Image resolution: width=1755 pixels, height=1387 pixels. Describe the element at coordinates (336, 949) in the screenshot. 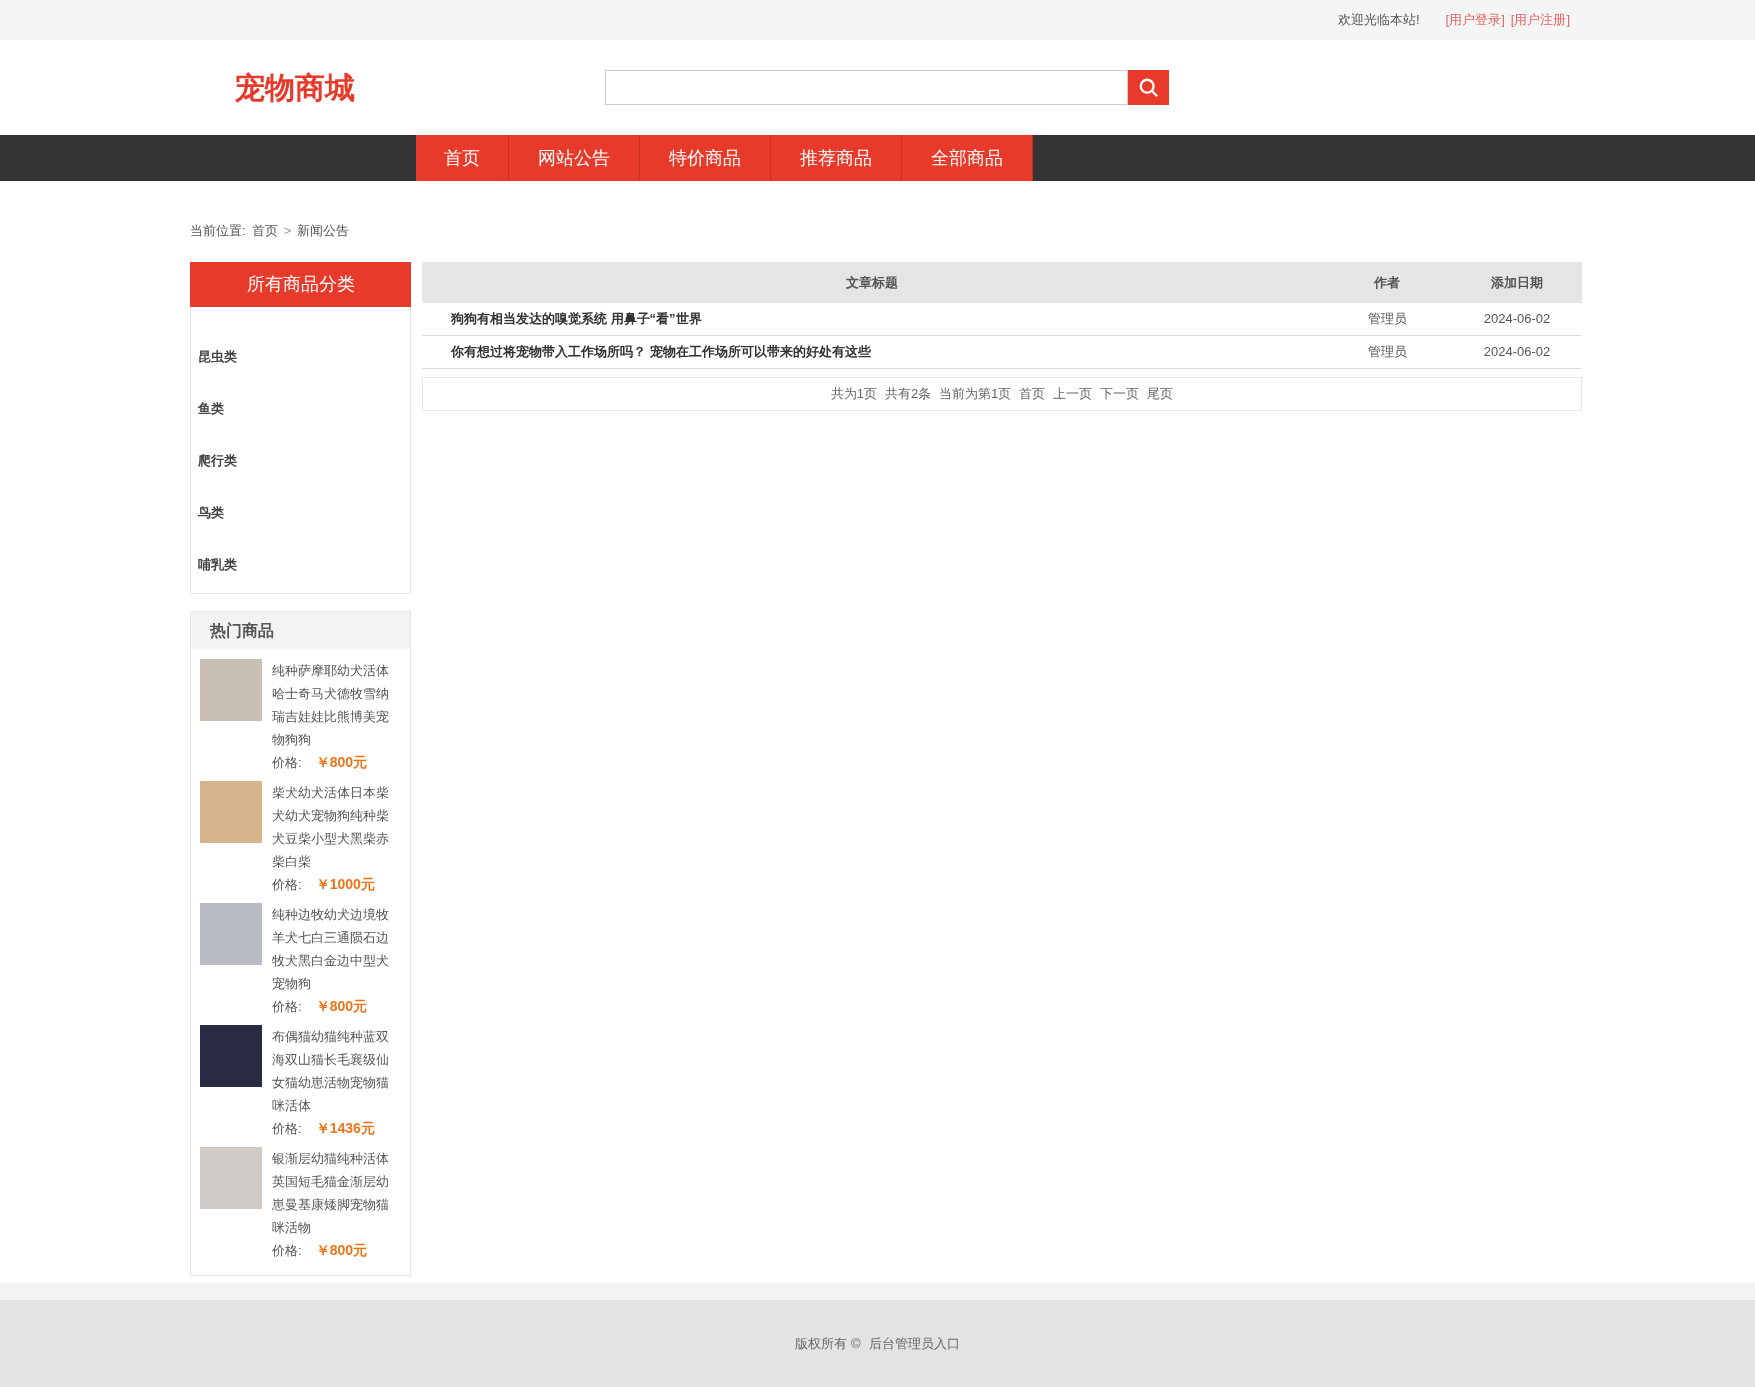

I see `product-name: 纯种边牧幼犬边境牧羊犬七白三通陨石边牧犬黑白金边中型犬宠物狗` at that location.